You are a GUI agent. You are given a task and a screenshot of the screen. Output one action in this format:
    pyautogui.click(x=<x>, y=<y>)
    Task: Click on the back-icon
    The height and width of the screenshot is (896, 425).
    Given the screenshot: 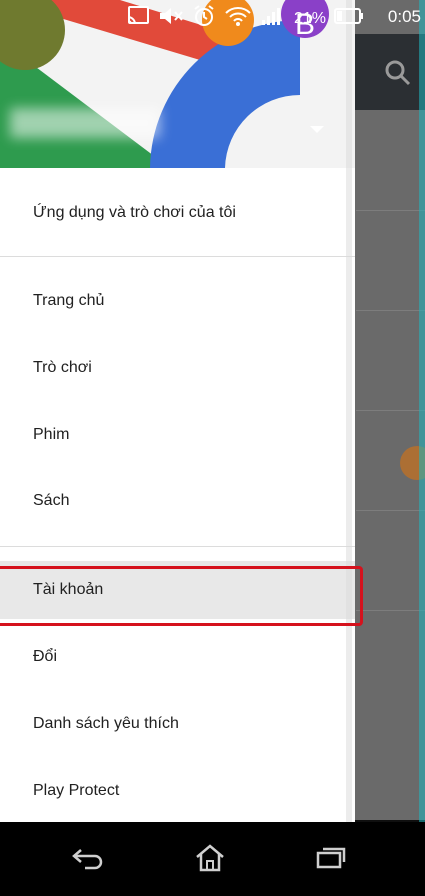 What is the action you would take?
    pyautogui.click(x=88, y=858)
    